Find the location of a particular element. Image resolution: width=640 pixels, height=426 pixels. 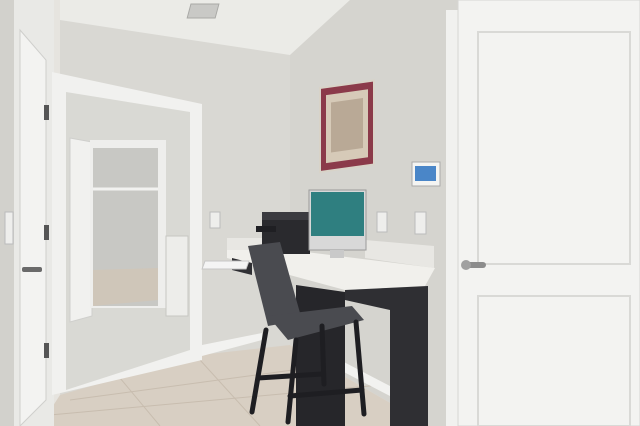

inner-door is located at coordinates (81, 230).